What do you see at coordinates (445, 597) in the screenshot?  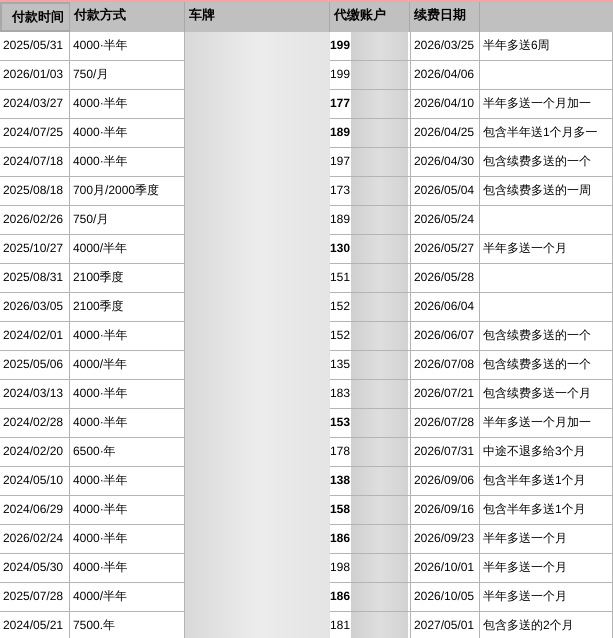 I see `table-cell: 2026/10/05` at bounding box center [445, 597].